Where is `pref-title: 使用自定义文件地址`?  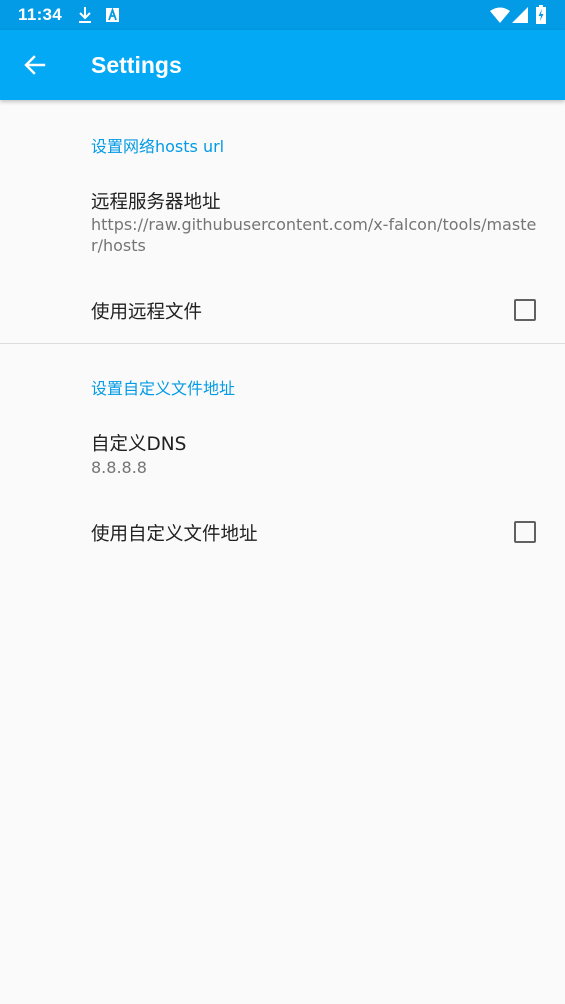
pref-title: 使用自定义文件地址 is located at coordinates (174, 534).